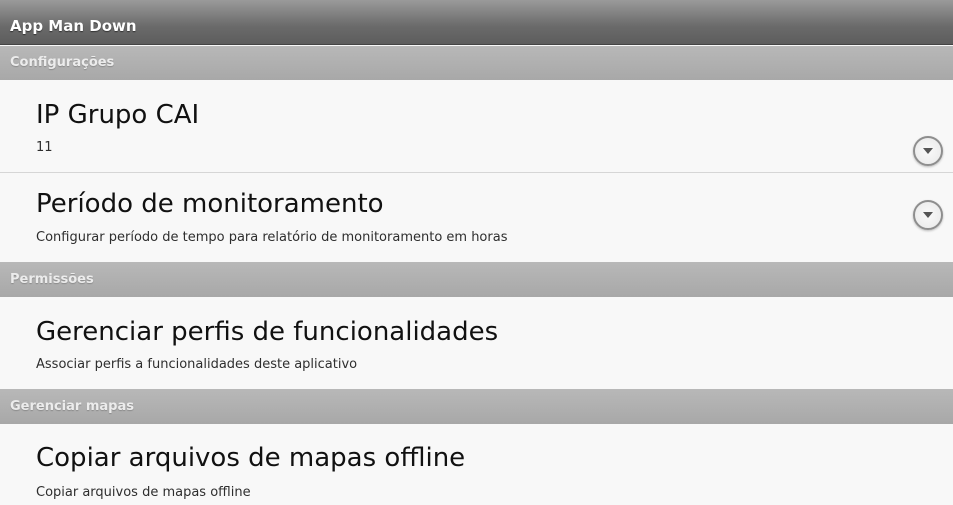 The width and height of the screenshot is (953, 505). I want to click on section-label: Gerenciar mapas, so click(72, 406).